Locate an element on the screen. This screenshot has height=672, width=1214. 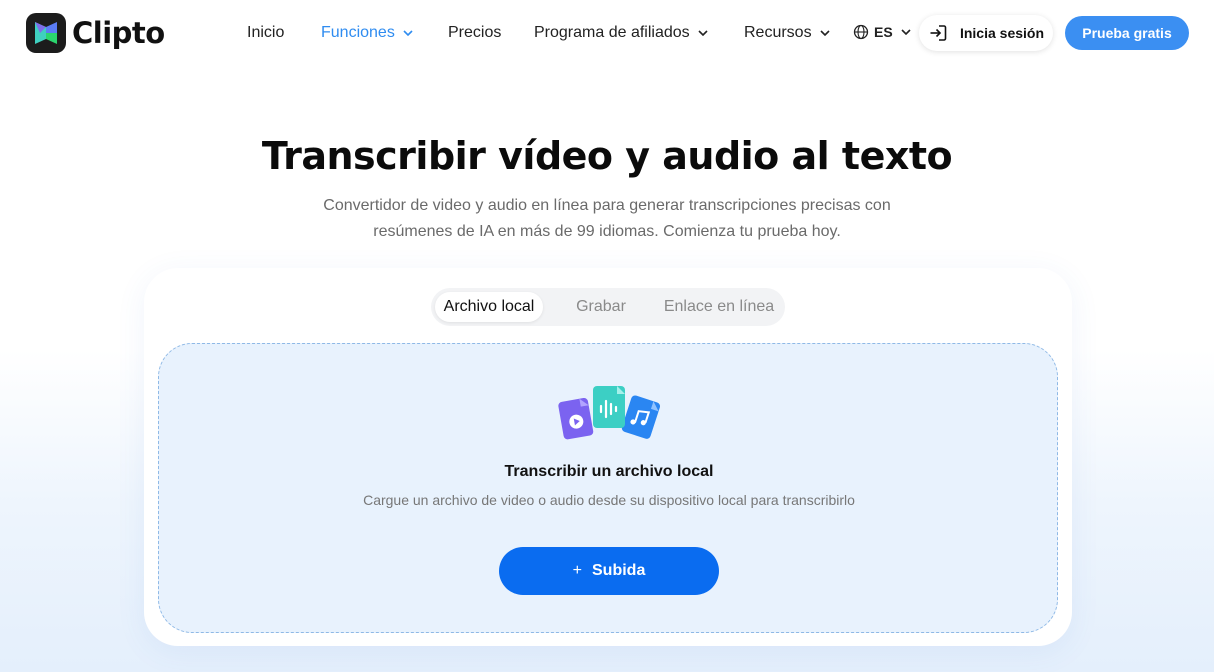
nav-item-afiliados: Programa de afiliados is located at coordinates (621, 33).